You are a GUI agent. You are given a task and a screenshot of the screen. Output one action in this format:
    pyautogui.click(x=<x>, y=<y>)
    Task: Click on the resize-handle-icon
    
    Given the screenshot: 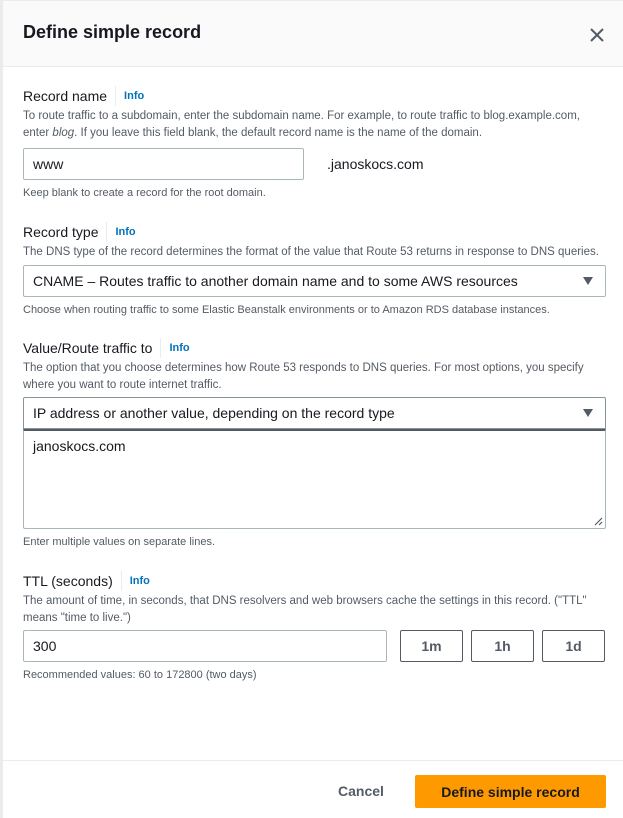 What is the action you would take?
    pyautogui.click(x=598, y=521)
    